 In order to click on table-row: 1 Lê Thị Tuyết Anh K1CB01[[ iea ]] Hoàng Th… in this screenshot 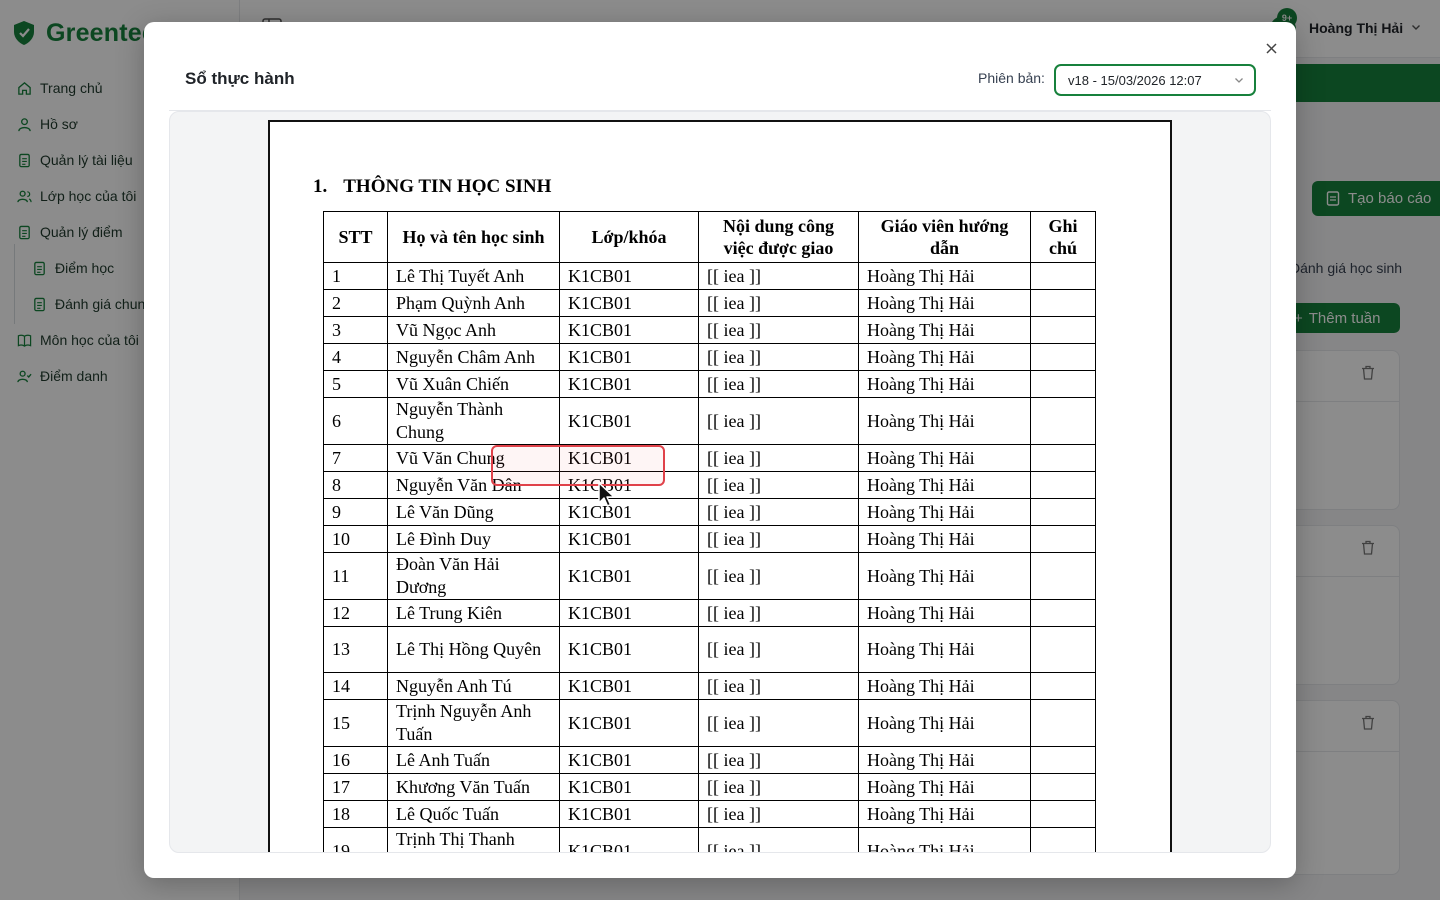, I will do `click(709, 276)`.